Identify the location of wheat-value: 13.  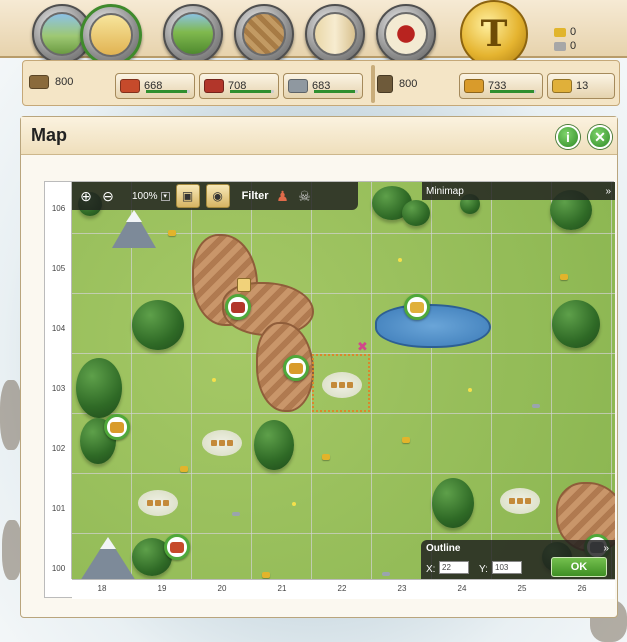
(582, 86).